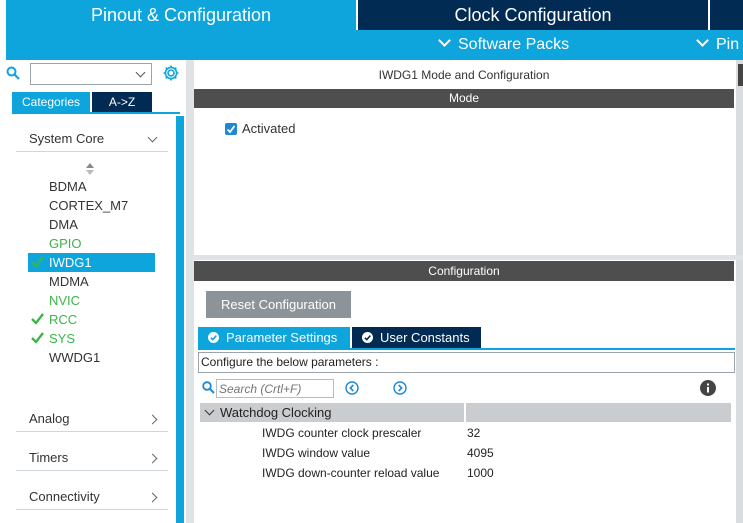 This screenshot has height=523, width=743. I want to click on tab-label: User Constants, so click(425, 337).